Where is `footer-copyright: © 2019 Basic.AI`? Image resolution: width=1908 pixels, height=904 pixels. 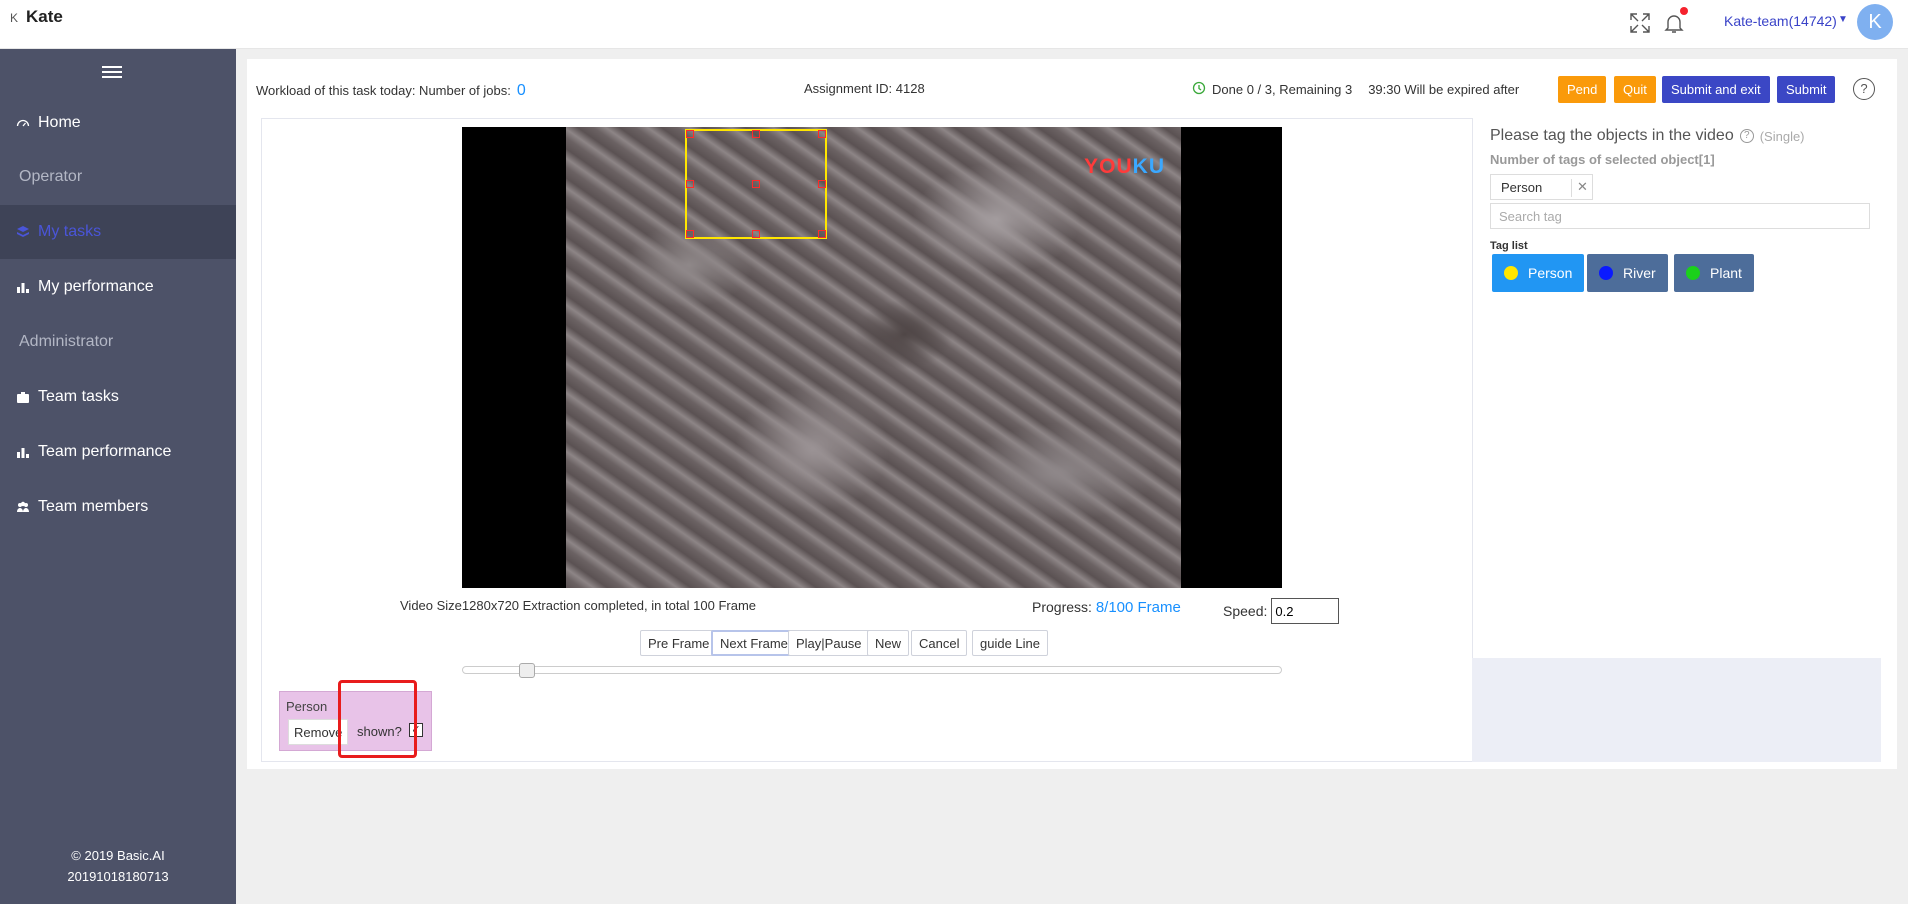
footer-copyright: © 2019 Basic.AI is located at coordinates (118, 855).